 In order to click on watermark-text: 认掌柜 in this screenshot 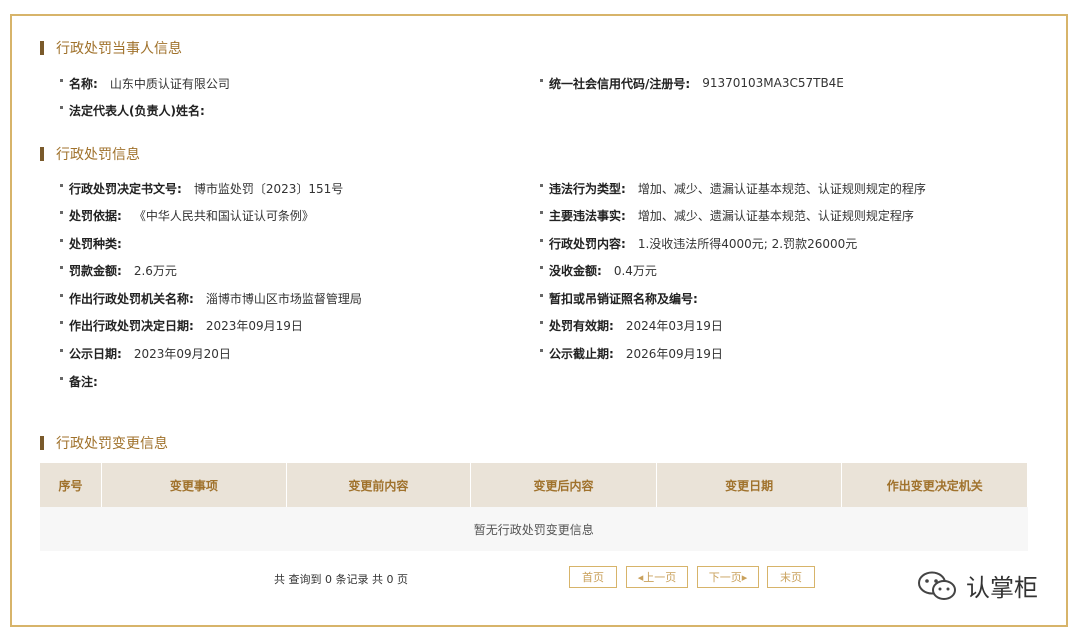, I will do `click(1002, 588)`.